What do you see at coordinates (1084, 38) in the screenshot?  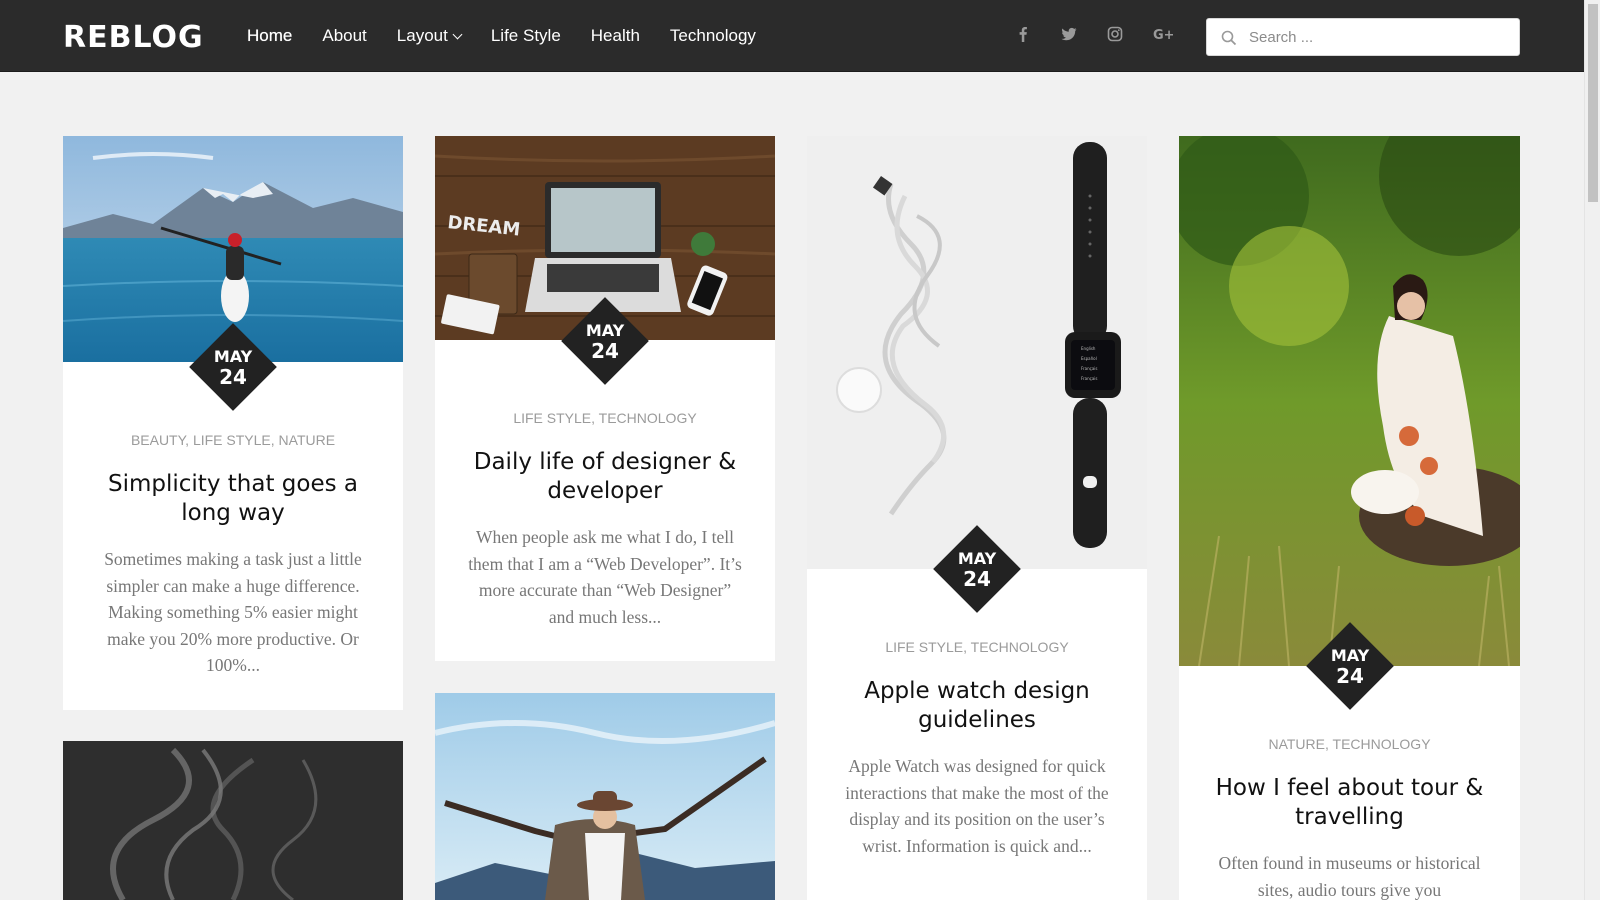 I see `twitter-icon` at bounding box center [1084, 38].